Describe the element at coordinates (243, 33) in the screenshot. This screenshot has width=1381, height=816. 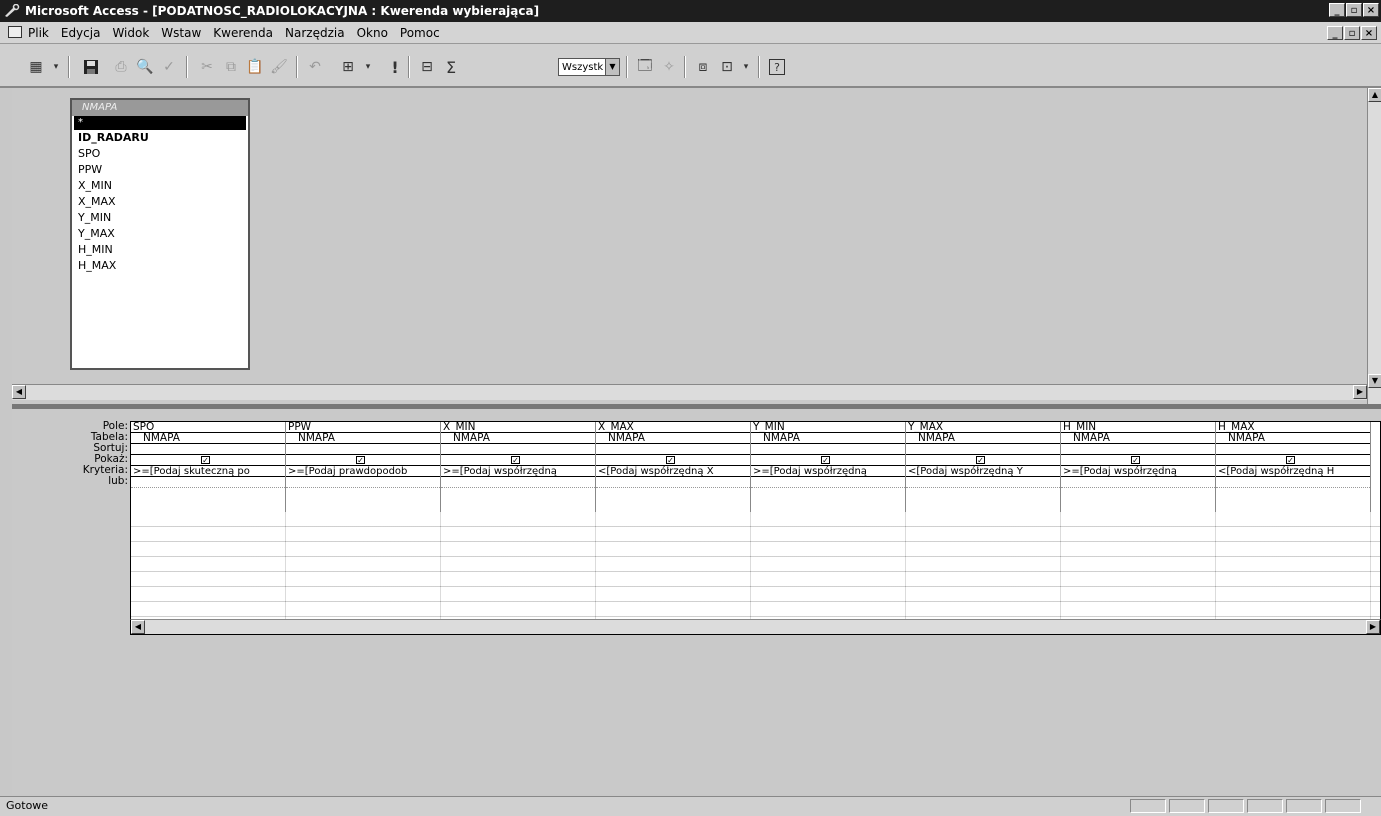
I see `menu-kwerenda: Kwerenda` at that location.